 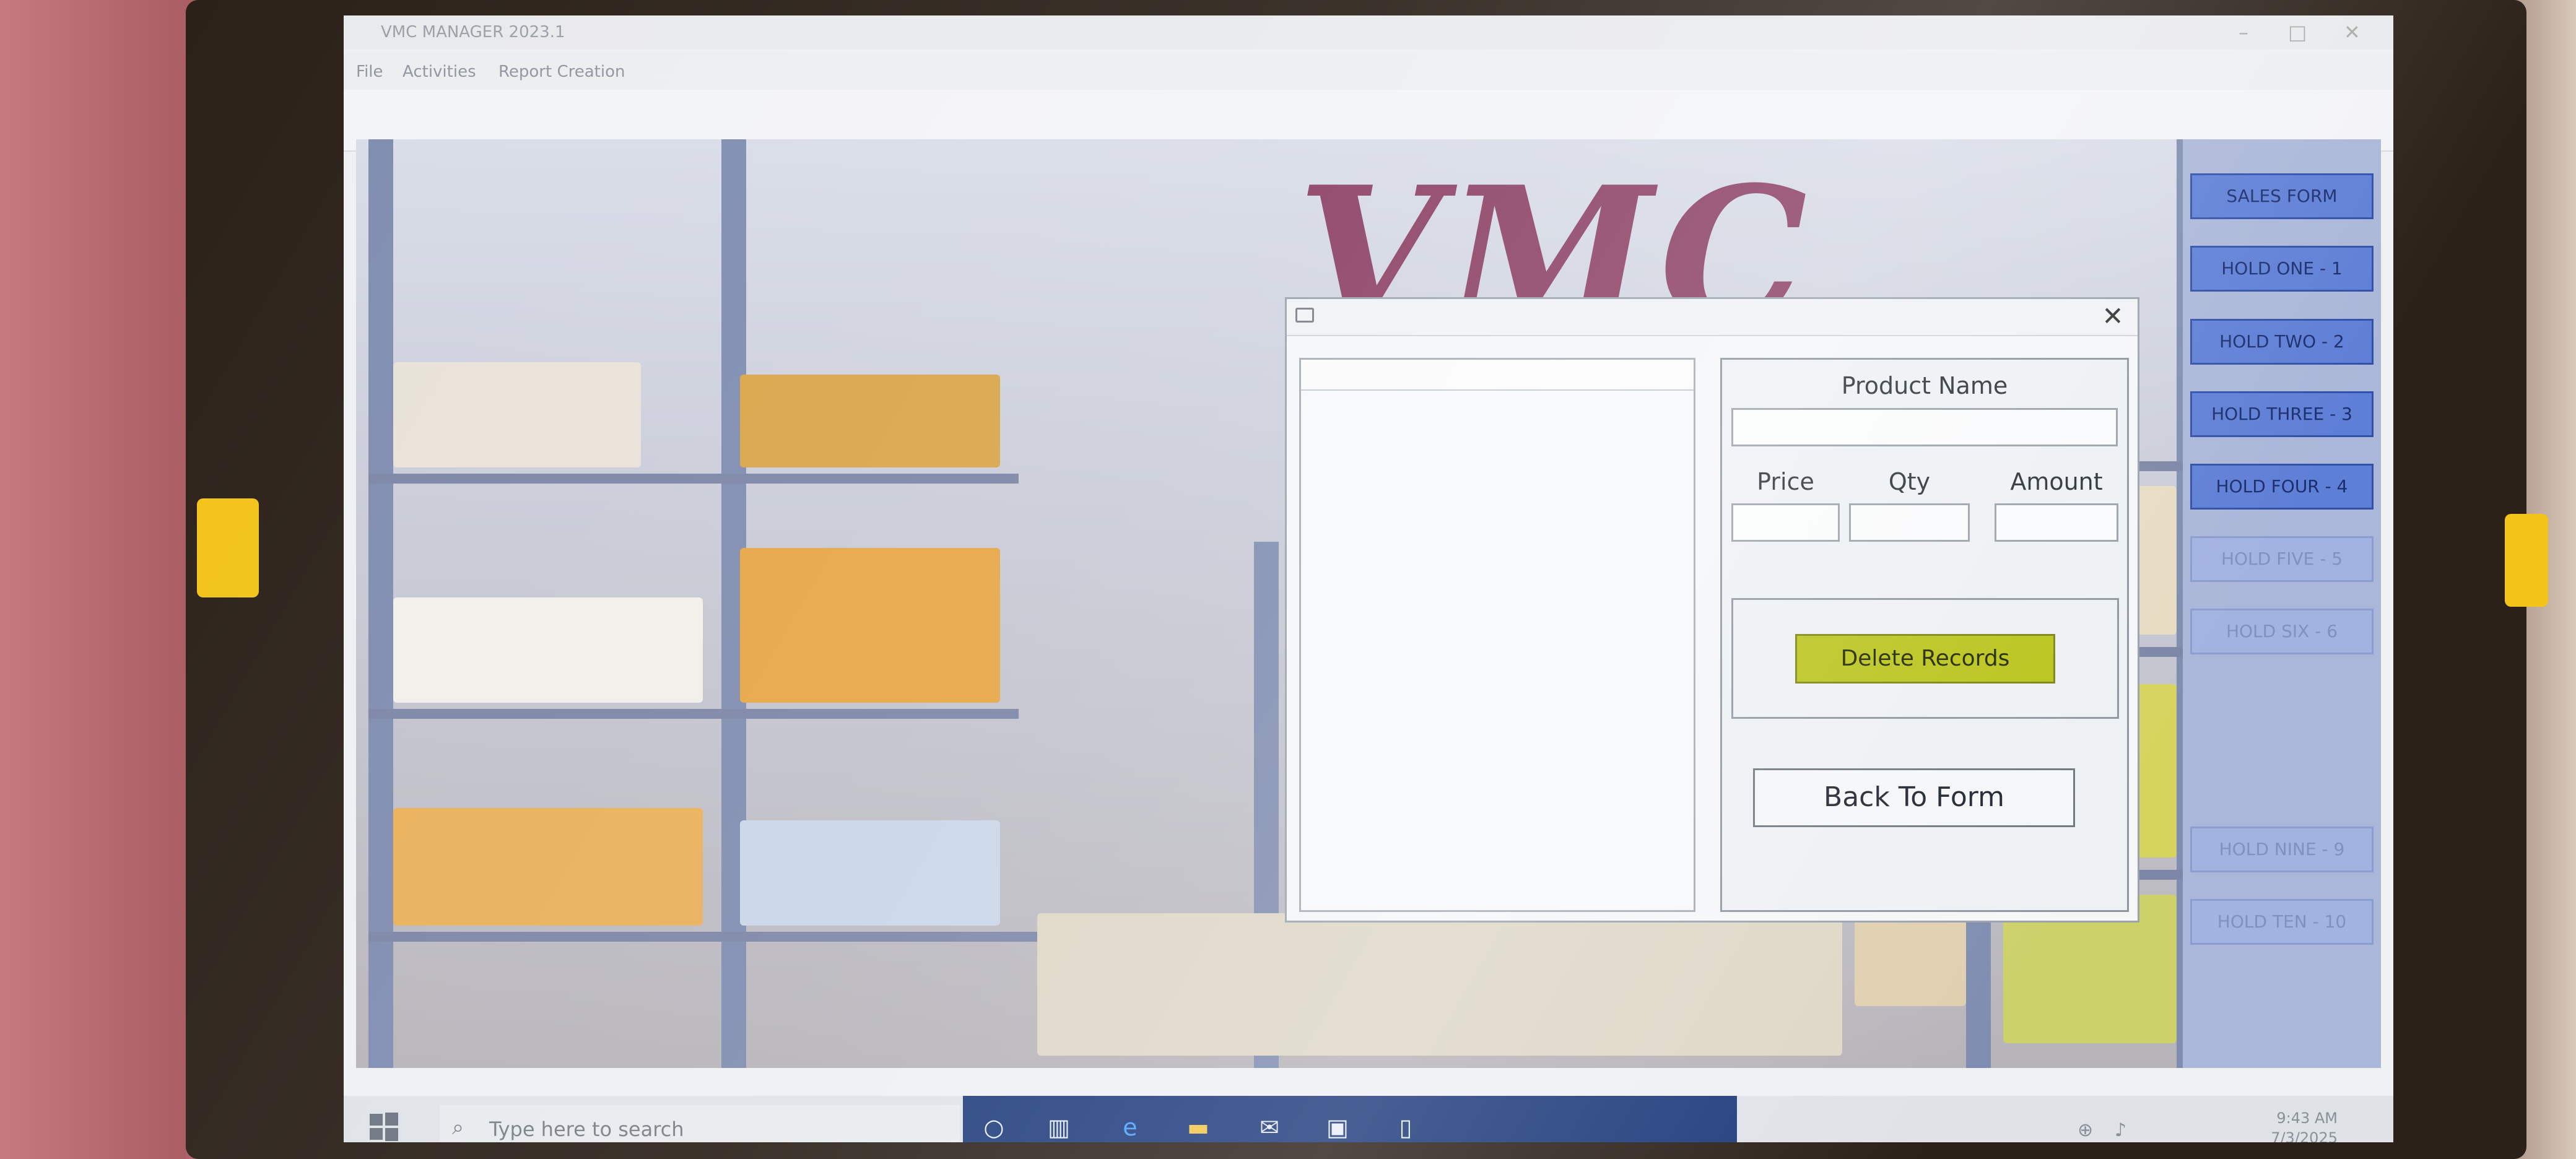 What do you see at coordinates (1497, 635) in the screenshot?
I see `records-list` at bounding box center [1497, 635].